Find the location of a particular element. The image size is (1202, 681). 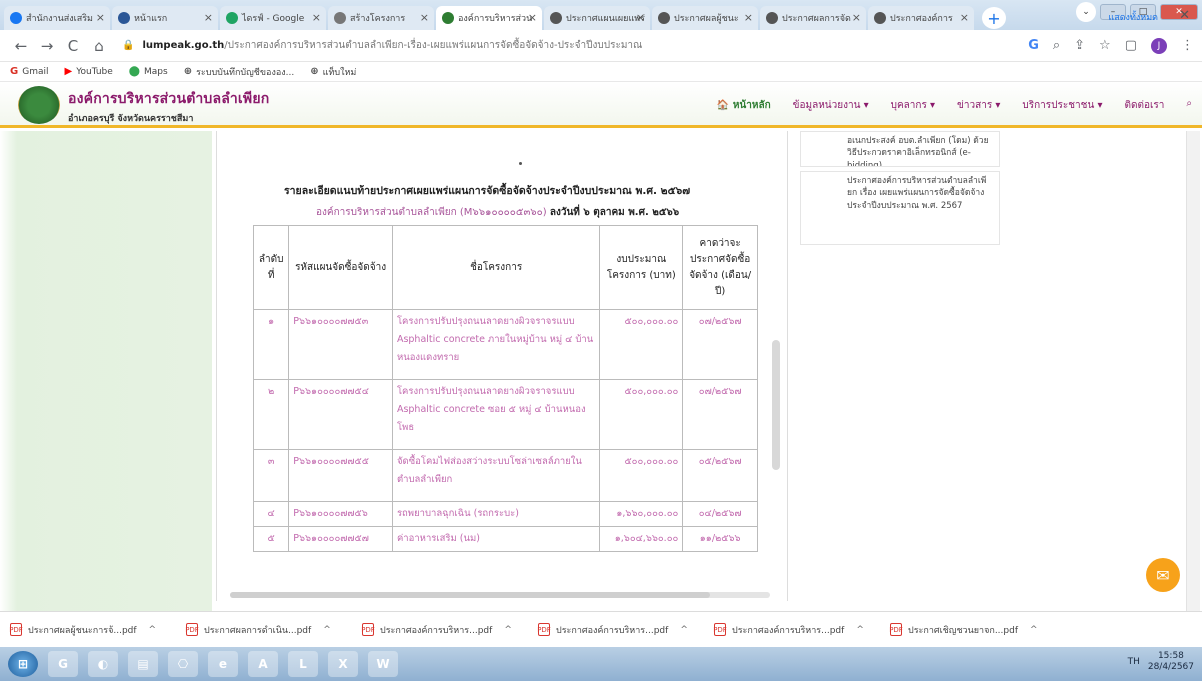

bookmark-star-icon: ☆ is located at coordinates (1105, 45).